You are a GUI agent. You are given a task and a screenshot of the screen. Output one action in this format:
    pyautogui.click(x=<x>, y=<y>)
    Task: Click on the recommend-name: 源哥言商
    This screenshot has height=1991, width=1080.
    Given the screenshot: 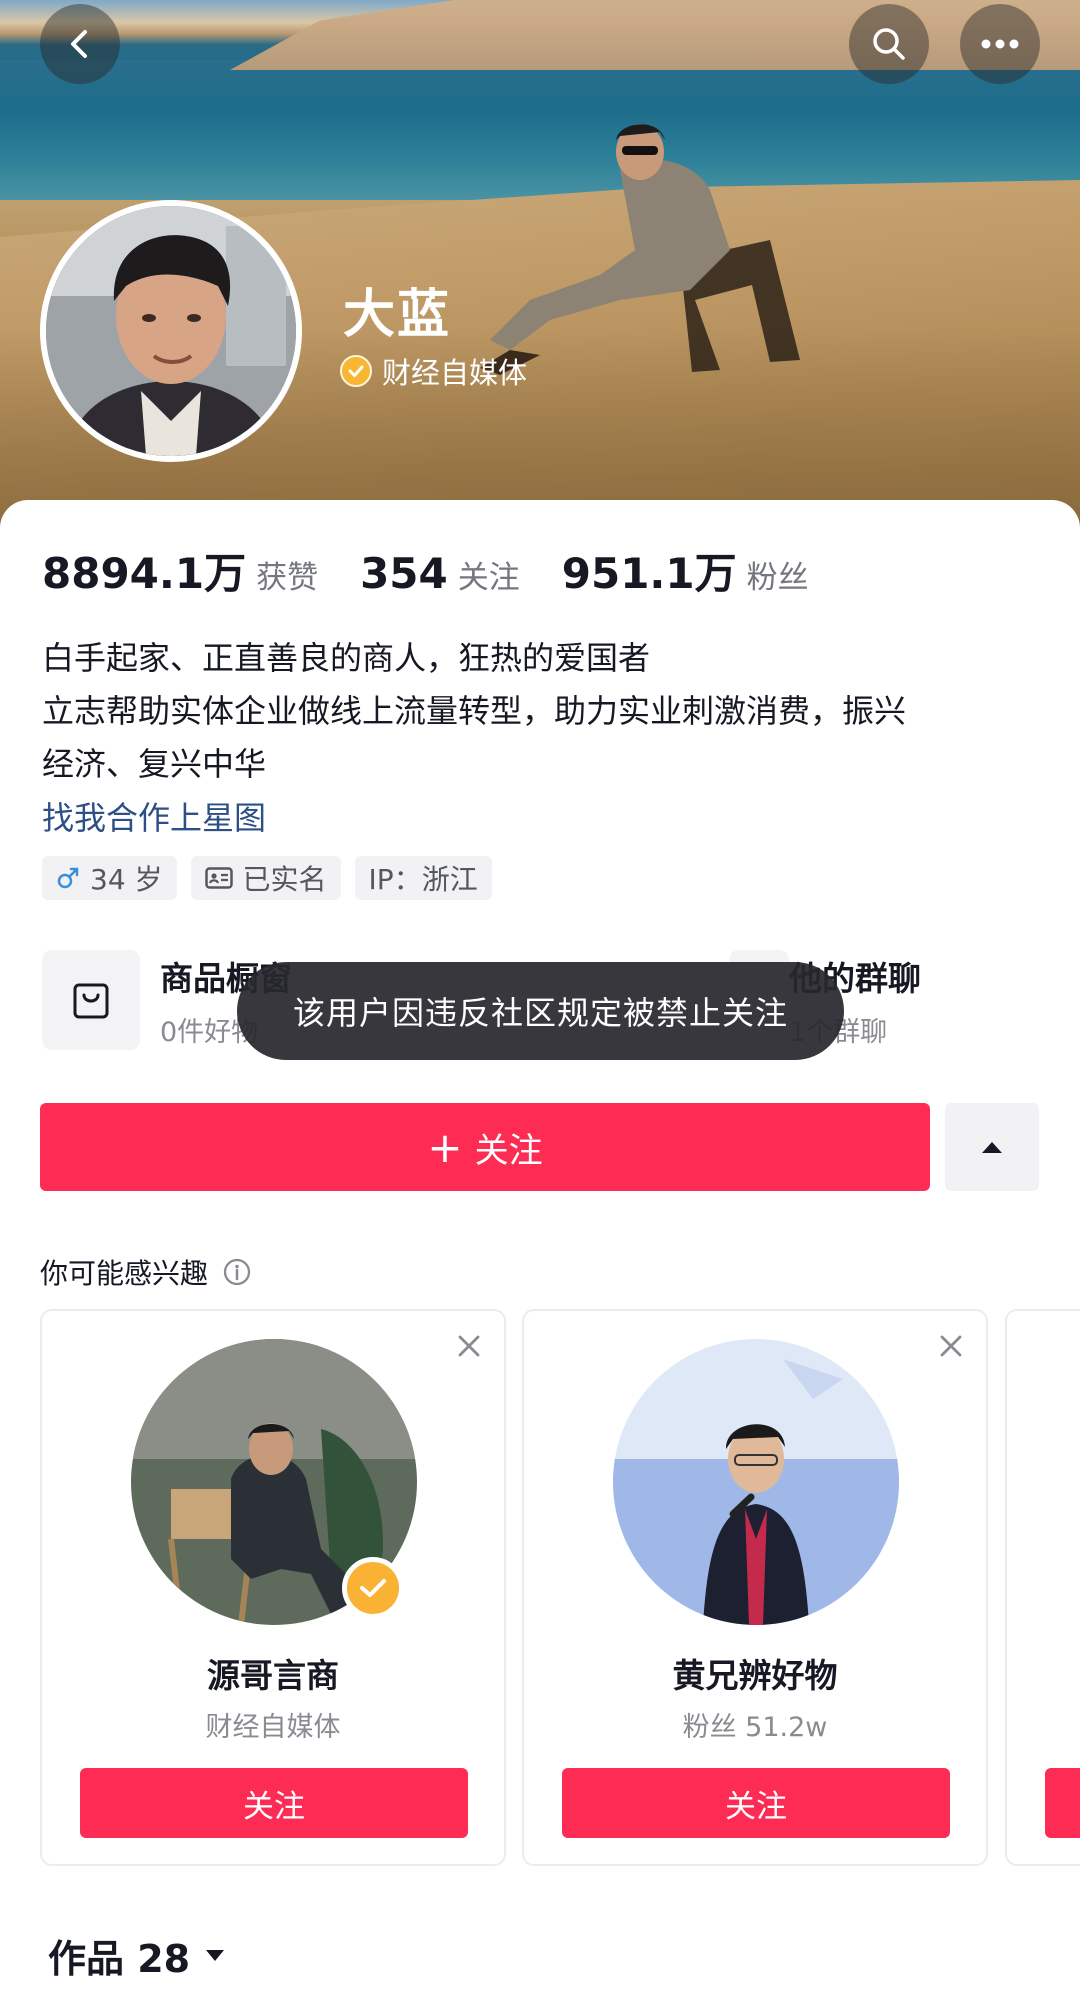 What is the action you would take?
    pyautogui.click(x=273, y=1675)
    